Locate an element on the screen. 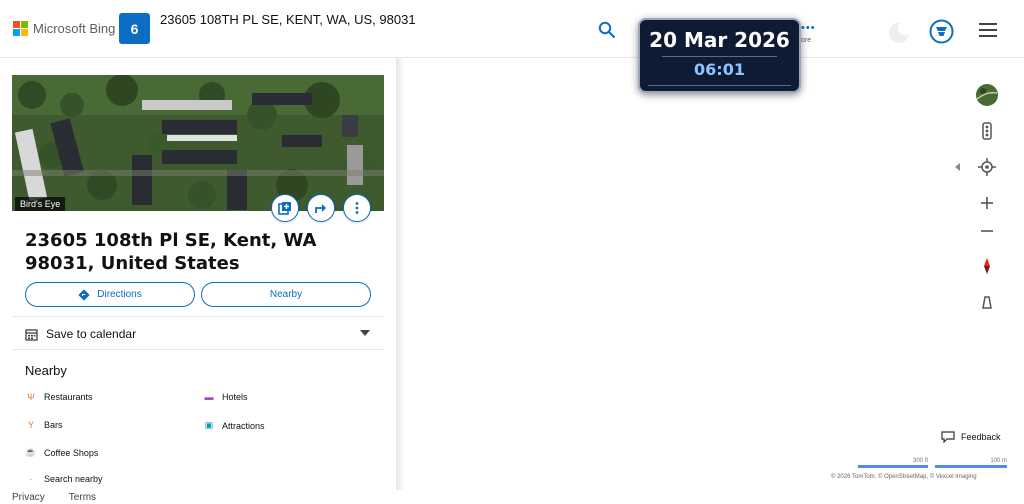 The width and height of the screenshot is (1024, 504). bing-logo: Microsoft Bing is located at coordinates (64, 28).